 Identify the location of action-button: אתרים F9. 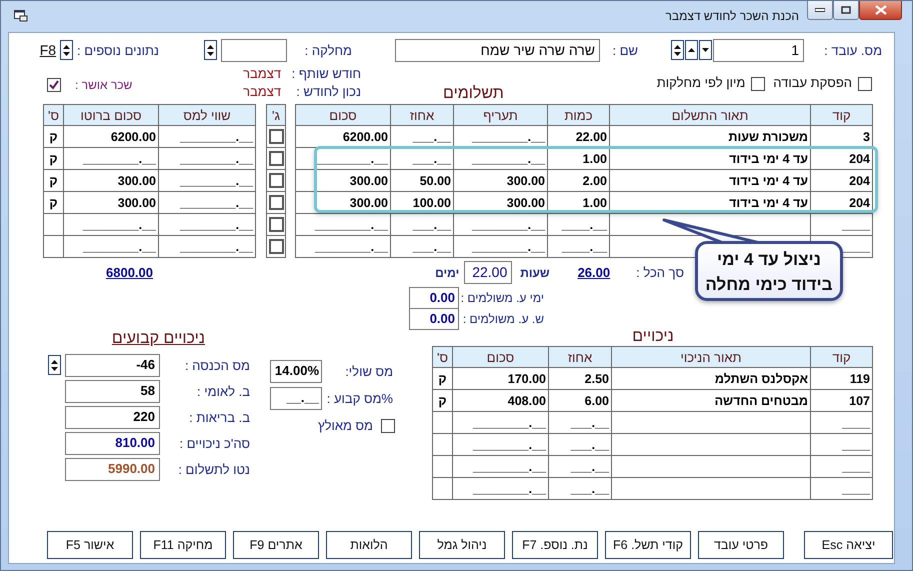
(276, 545).